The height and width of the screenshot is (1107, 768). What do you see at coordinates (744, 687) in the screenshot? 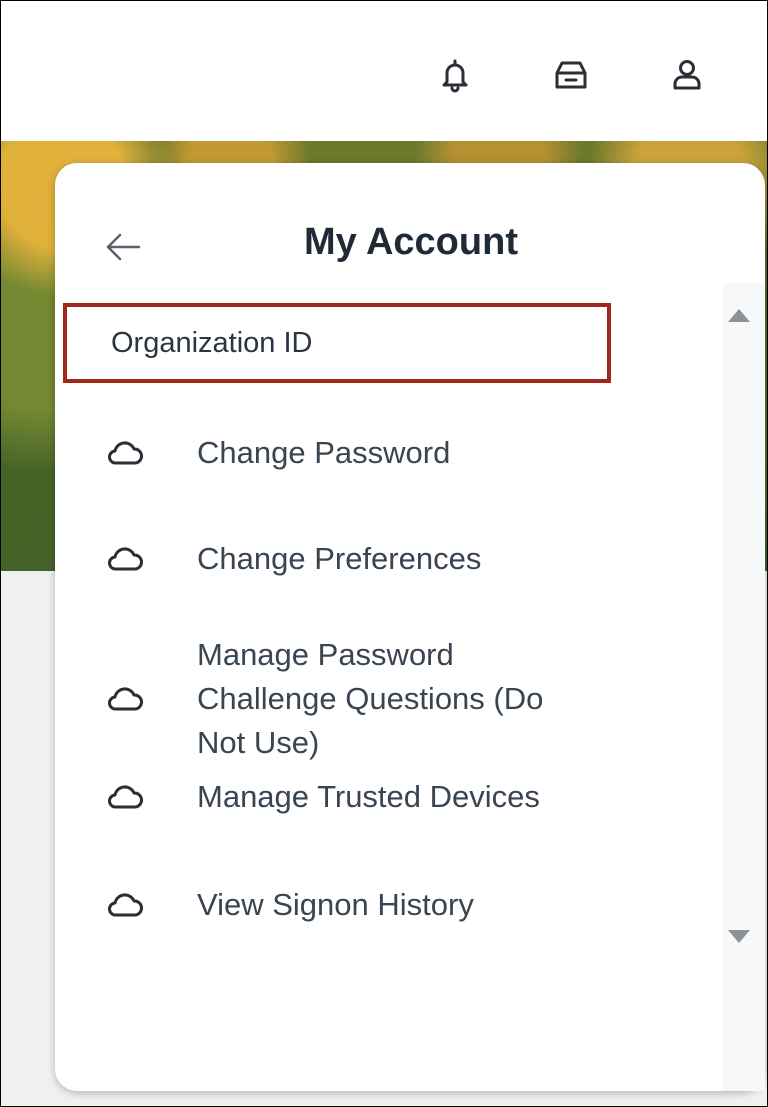
I see `scrollbar-track` at bounding box center [744, 687].